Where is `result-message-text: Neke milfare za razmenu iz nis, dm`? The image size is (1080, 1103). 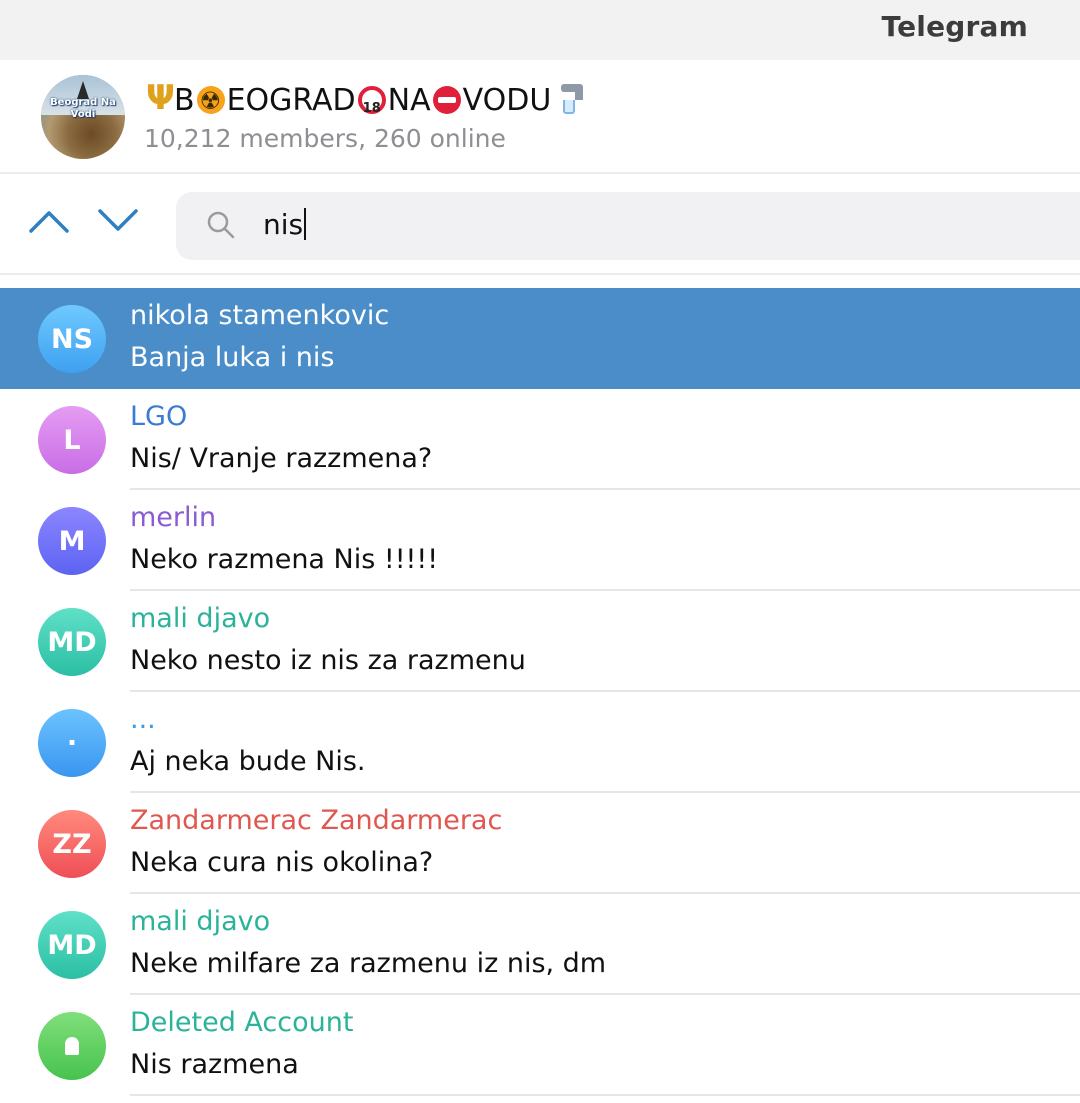 result-message-text: Neke milfare za razmenu iz nis, dm is located at coordinates (368, 963).